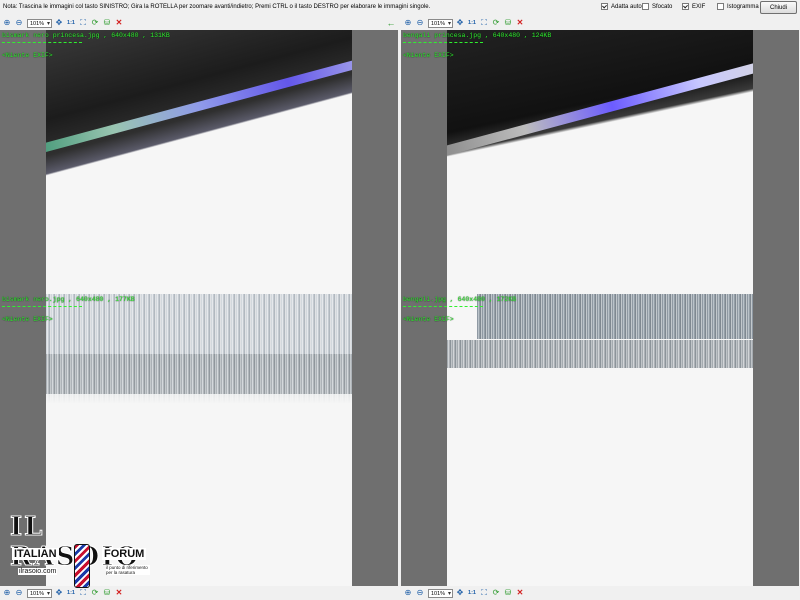 The image size is (800, 600). What do you see at coordinates (645, 6) in the screenshot?
I see `blur-checkbox` at bounding box center [645, 6].